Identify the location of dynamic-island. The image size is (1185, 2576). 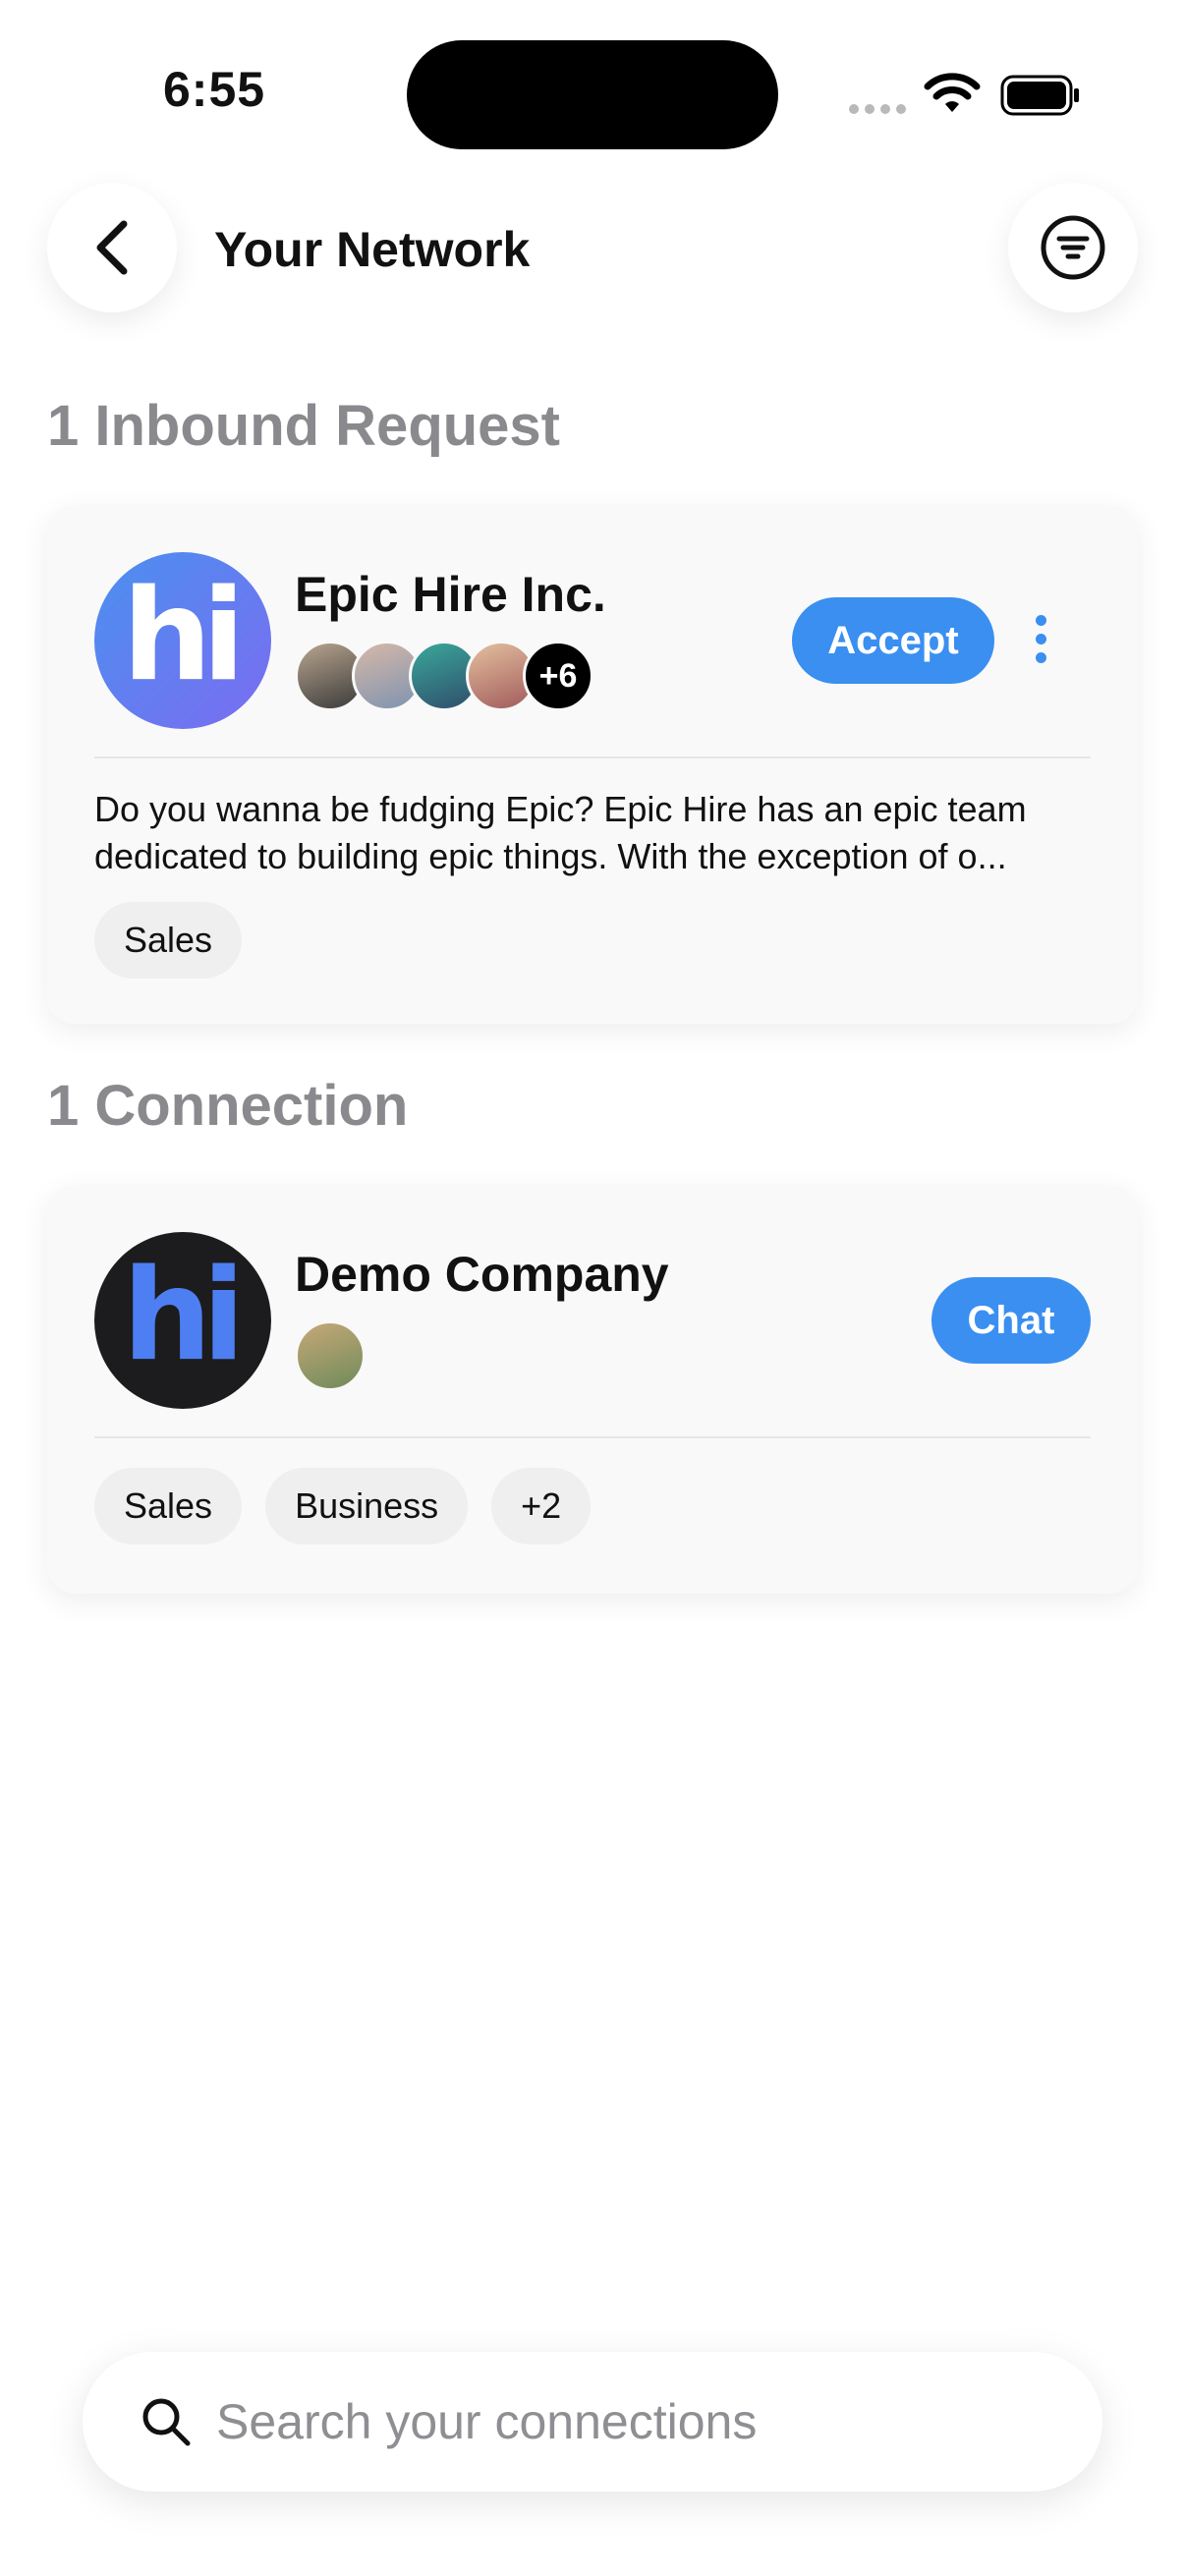
(592, 94).